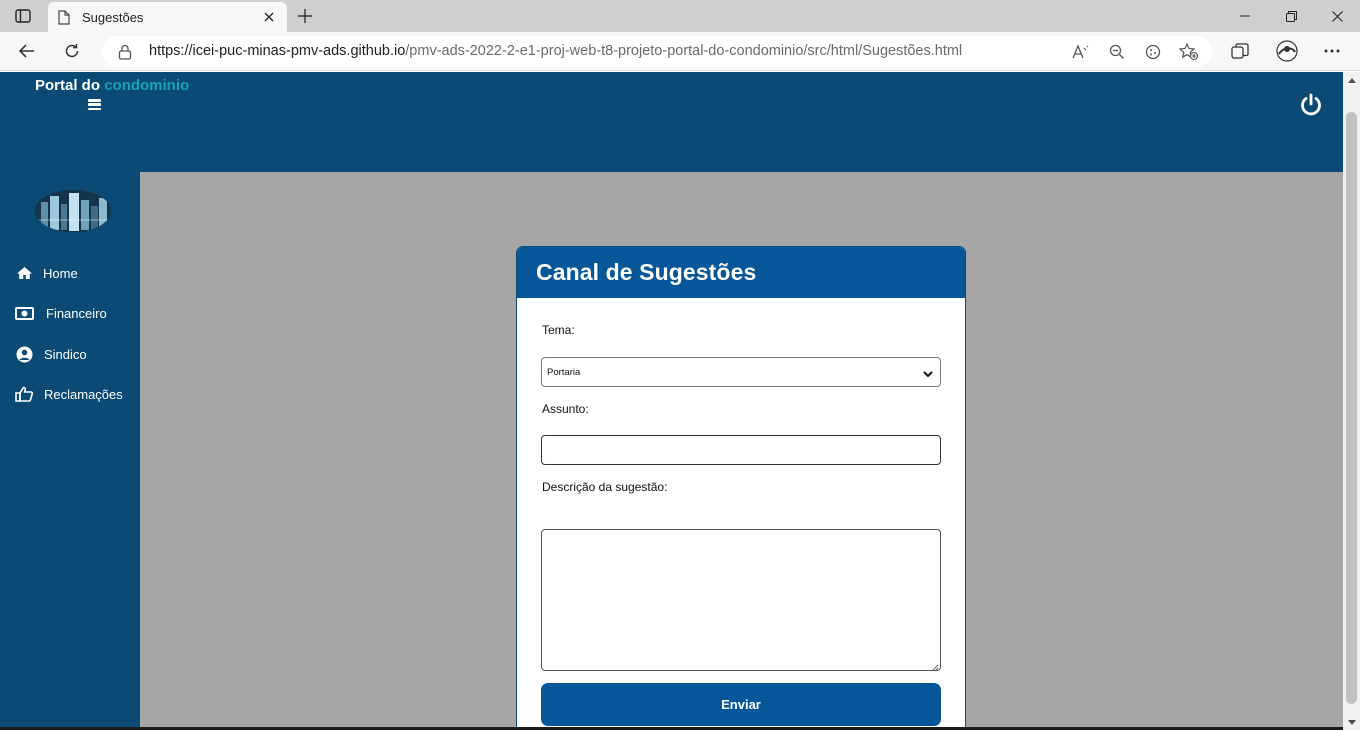 Image resolution: width=1360 pixels, height=730 pixels. What do you see at coordinates (741, 704) in the screenshot?
I see `submit-button: Enviar` at bounding box center [741, 704].